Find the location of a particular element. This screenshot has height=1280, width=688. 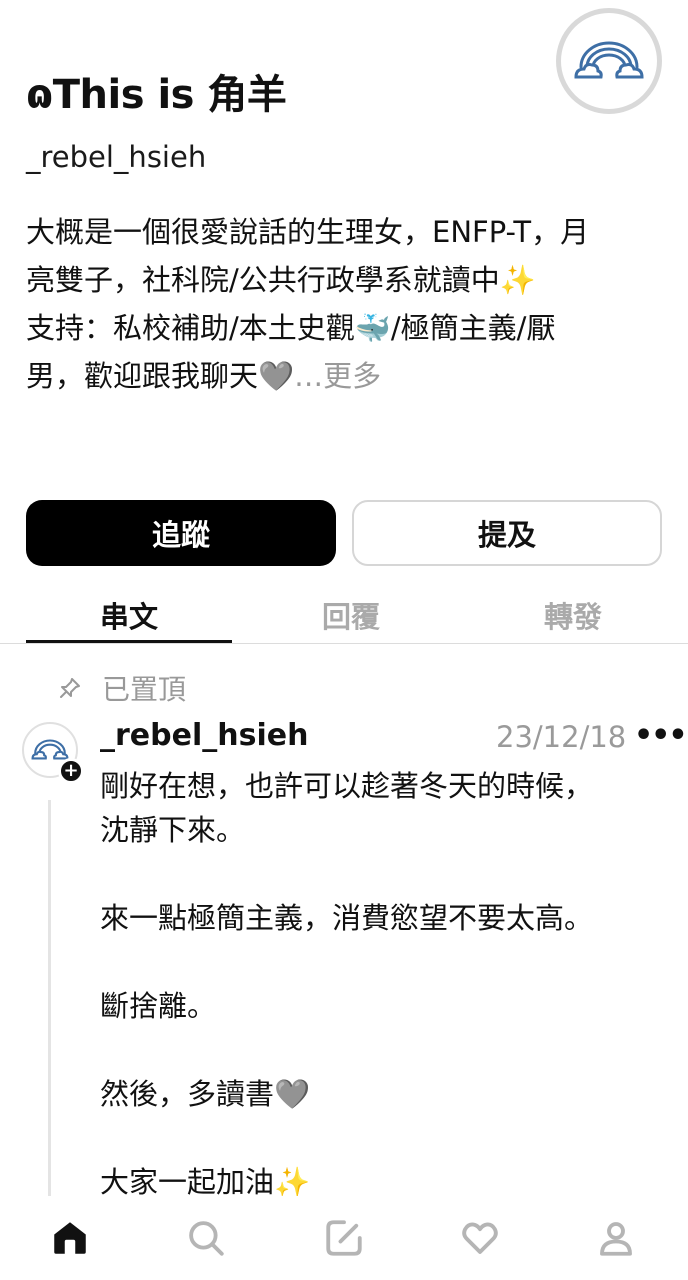

nav-home is located at coordinates (70, 1238).